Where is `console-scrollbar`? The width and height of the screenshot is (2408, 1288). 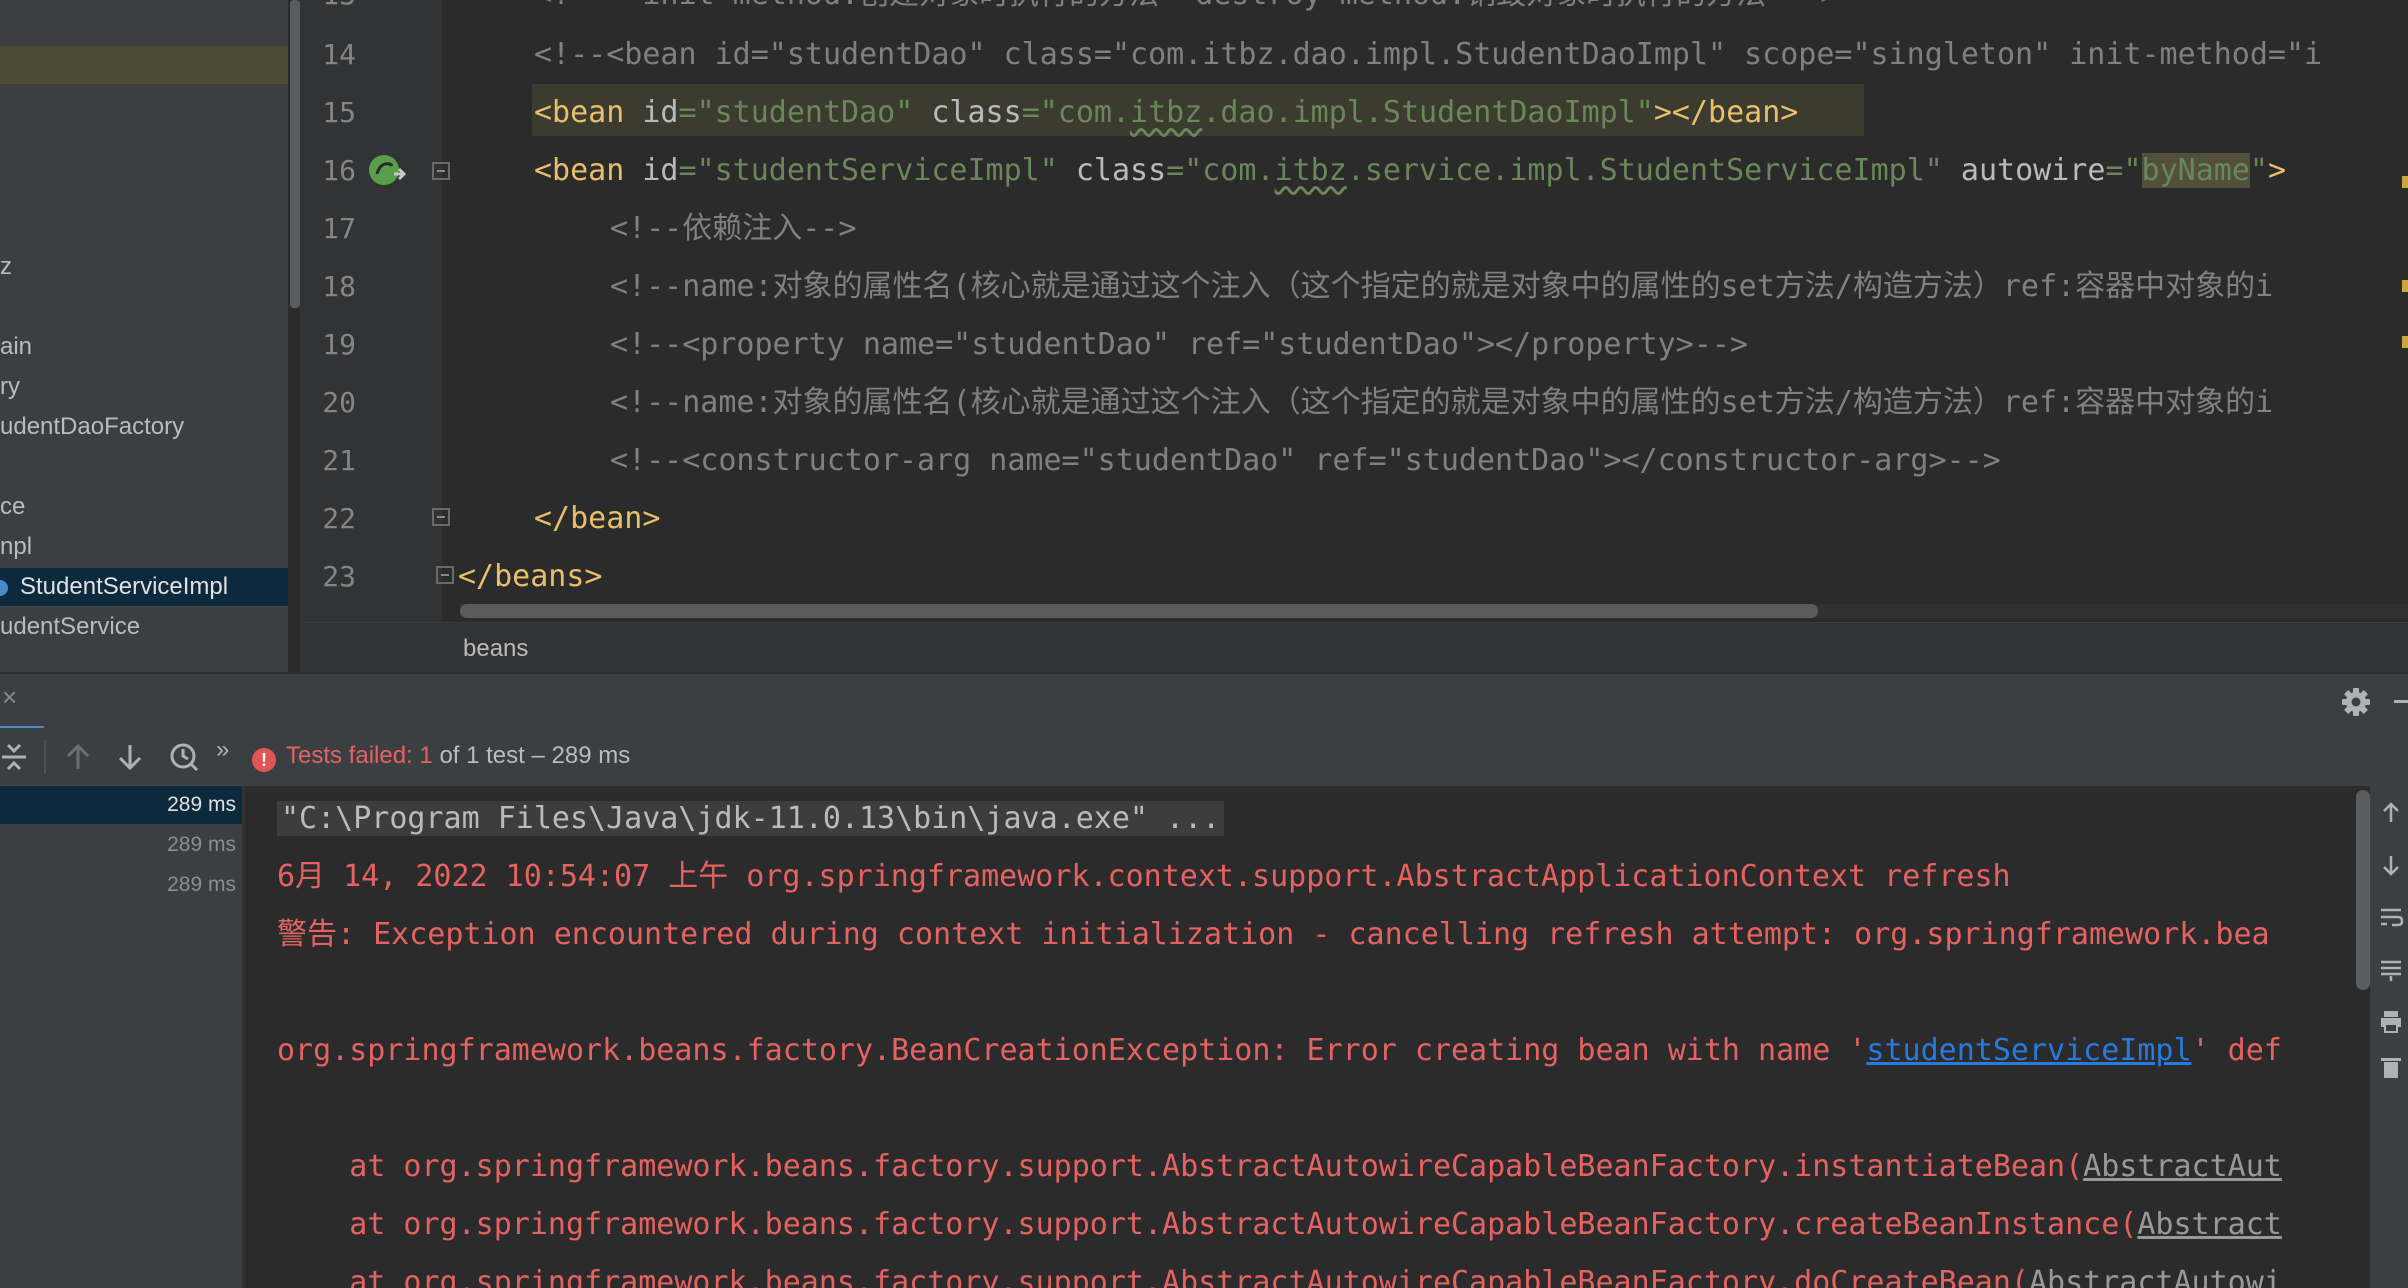 console-scrollbar is located at coordinates (2363, 890).